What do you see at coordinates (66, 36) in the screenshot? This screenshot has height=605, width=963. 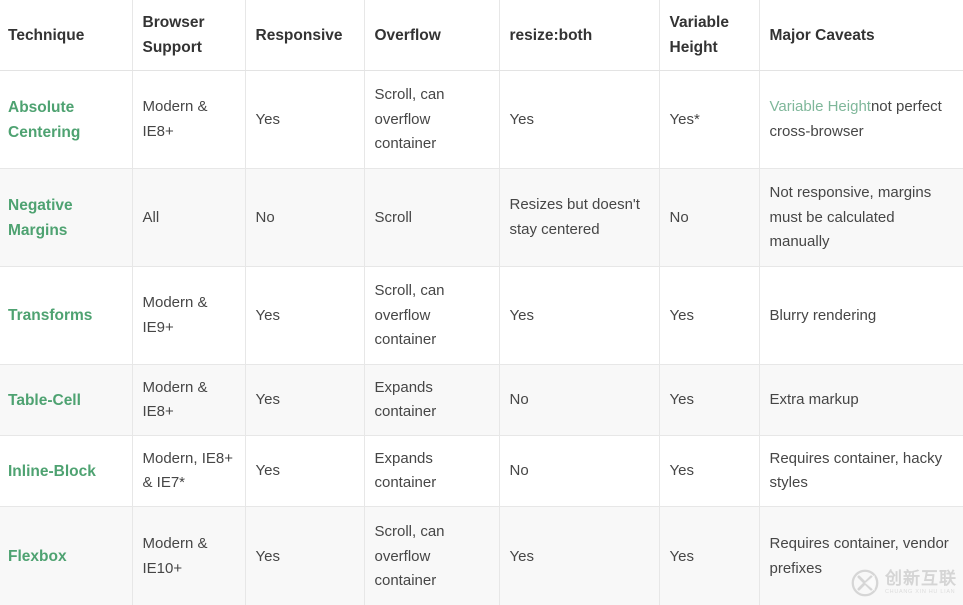 I see `column-header-technique: Technique` at bounding box center [66, 36].